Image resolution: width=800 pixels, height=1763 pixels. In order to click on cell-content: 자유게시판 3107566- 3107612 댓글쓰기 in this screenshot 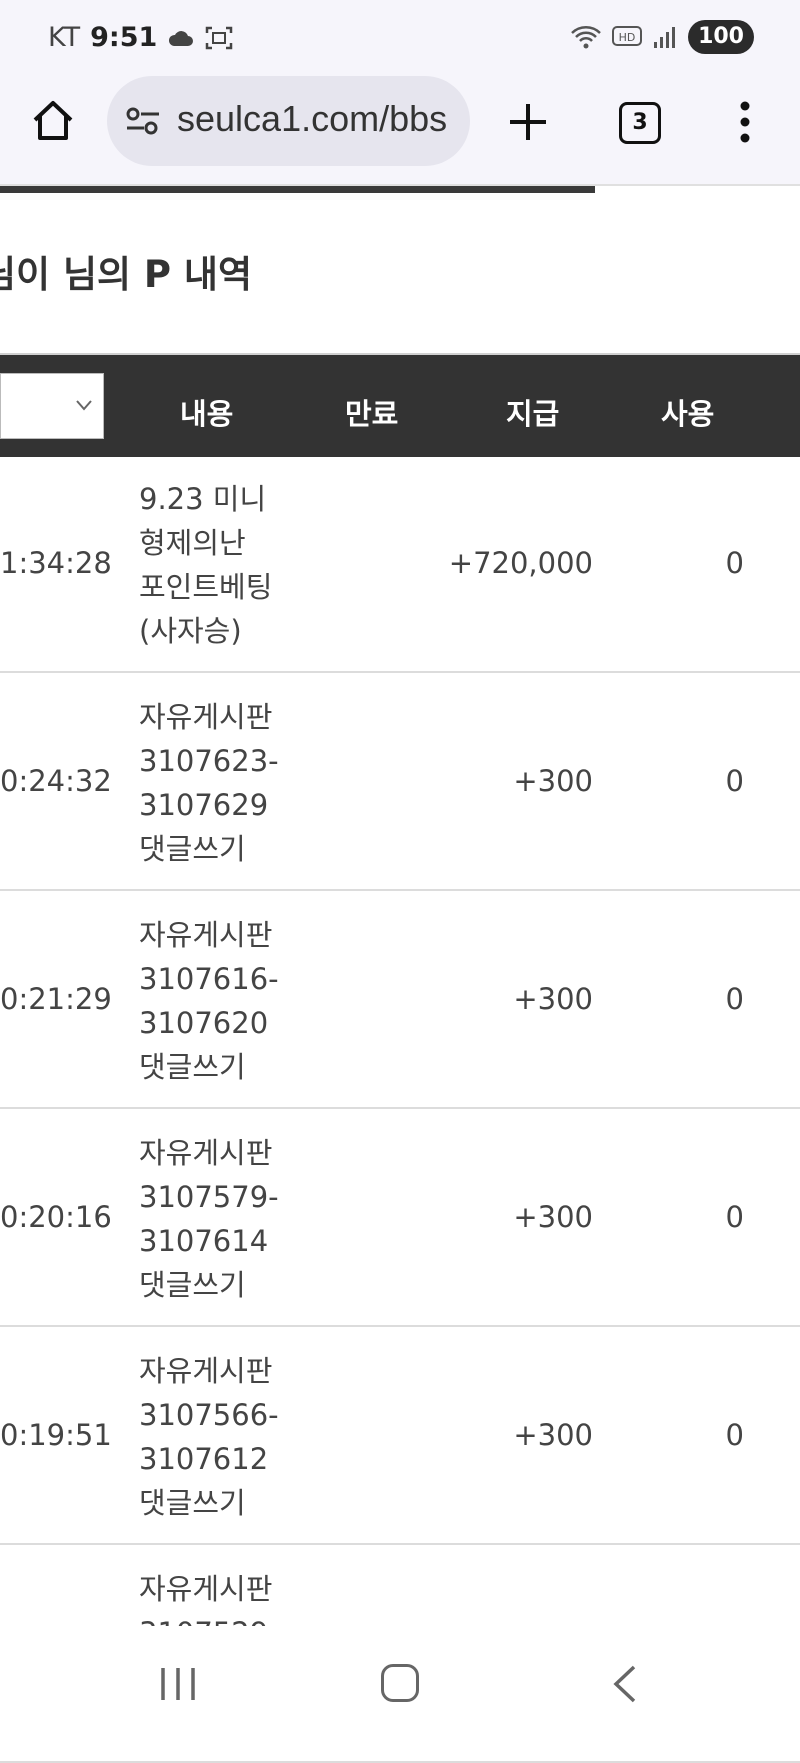, I will do `click(219, 1437)`.